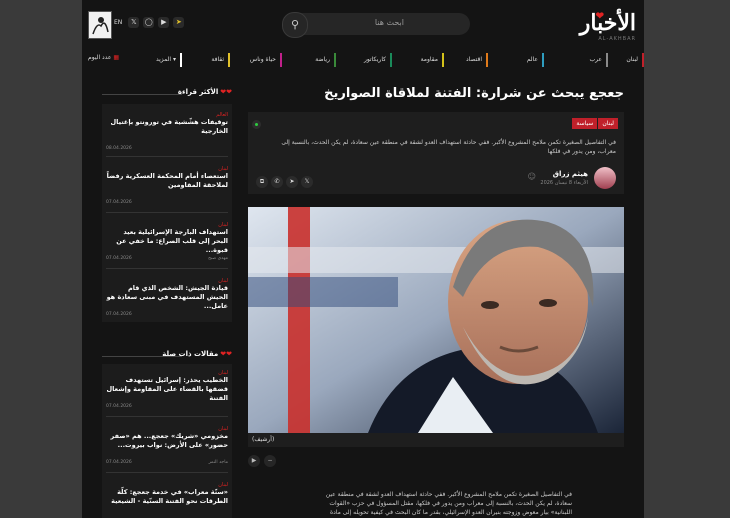 The width and height of the screenshot is (730, 518). Describe the element at coordinates (599, 16) in the screenshot. I see `heart-icon: ❤` at that location.